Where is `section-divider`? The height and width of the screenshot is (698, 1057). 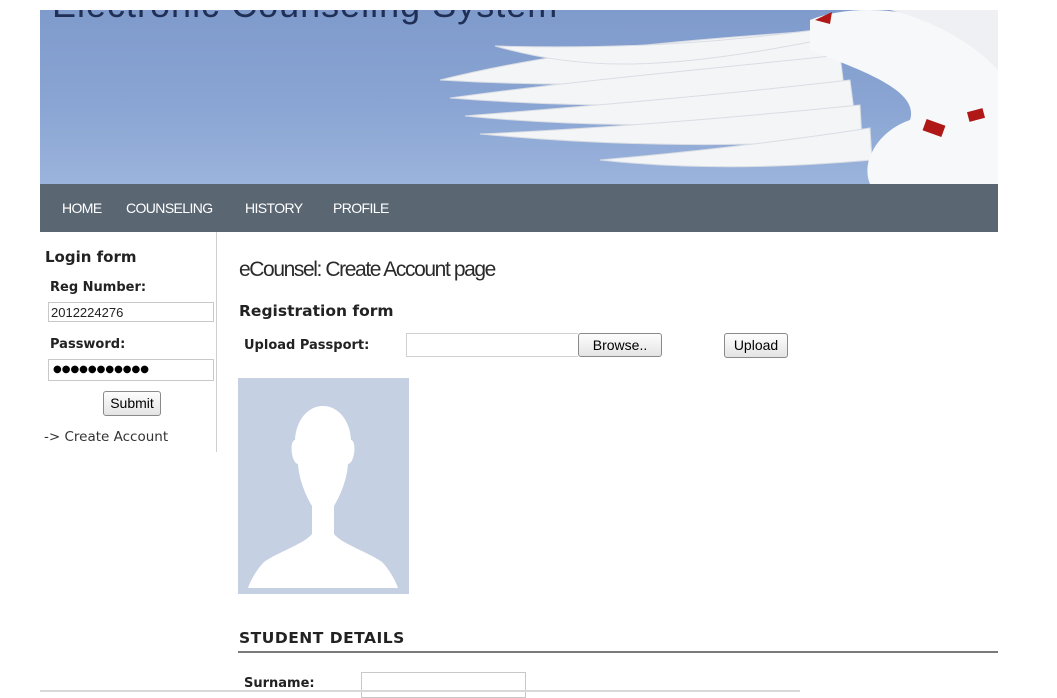 section-divider is located at coordinates (618, 652).